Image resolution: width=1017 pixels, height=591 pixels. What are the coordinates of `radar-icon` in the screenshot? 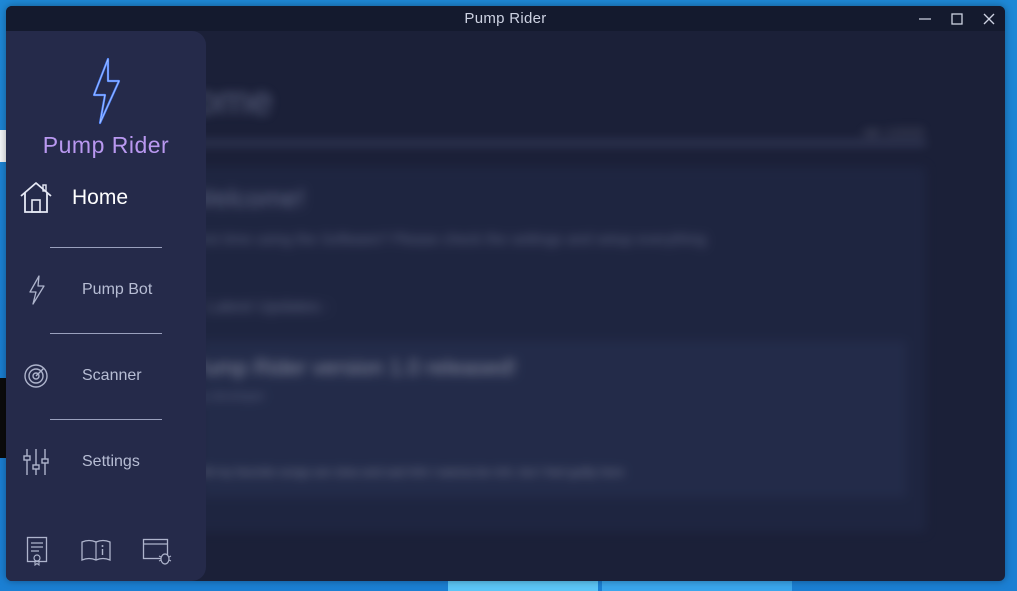 It's located at (36, 376).